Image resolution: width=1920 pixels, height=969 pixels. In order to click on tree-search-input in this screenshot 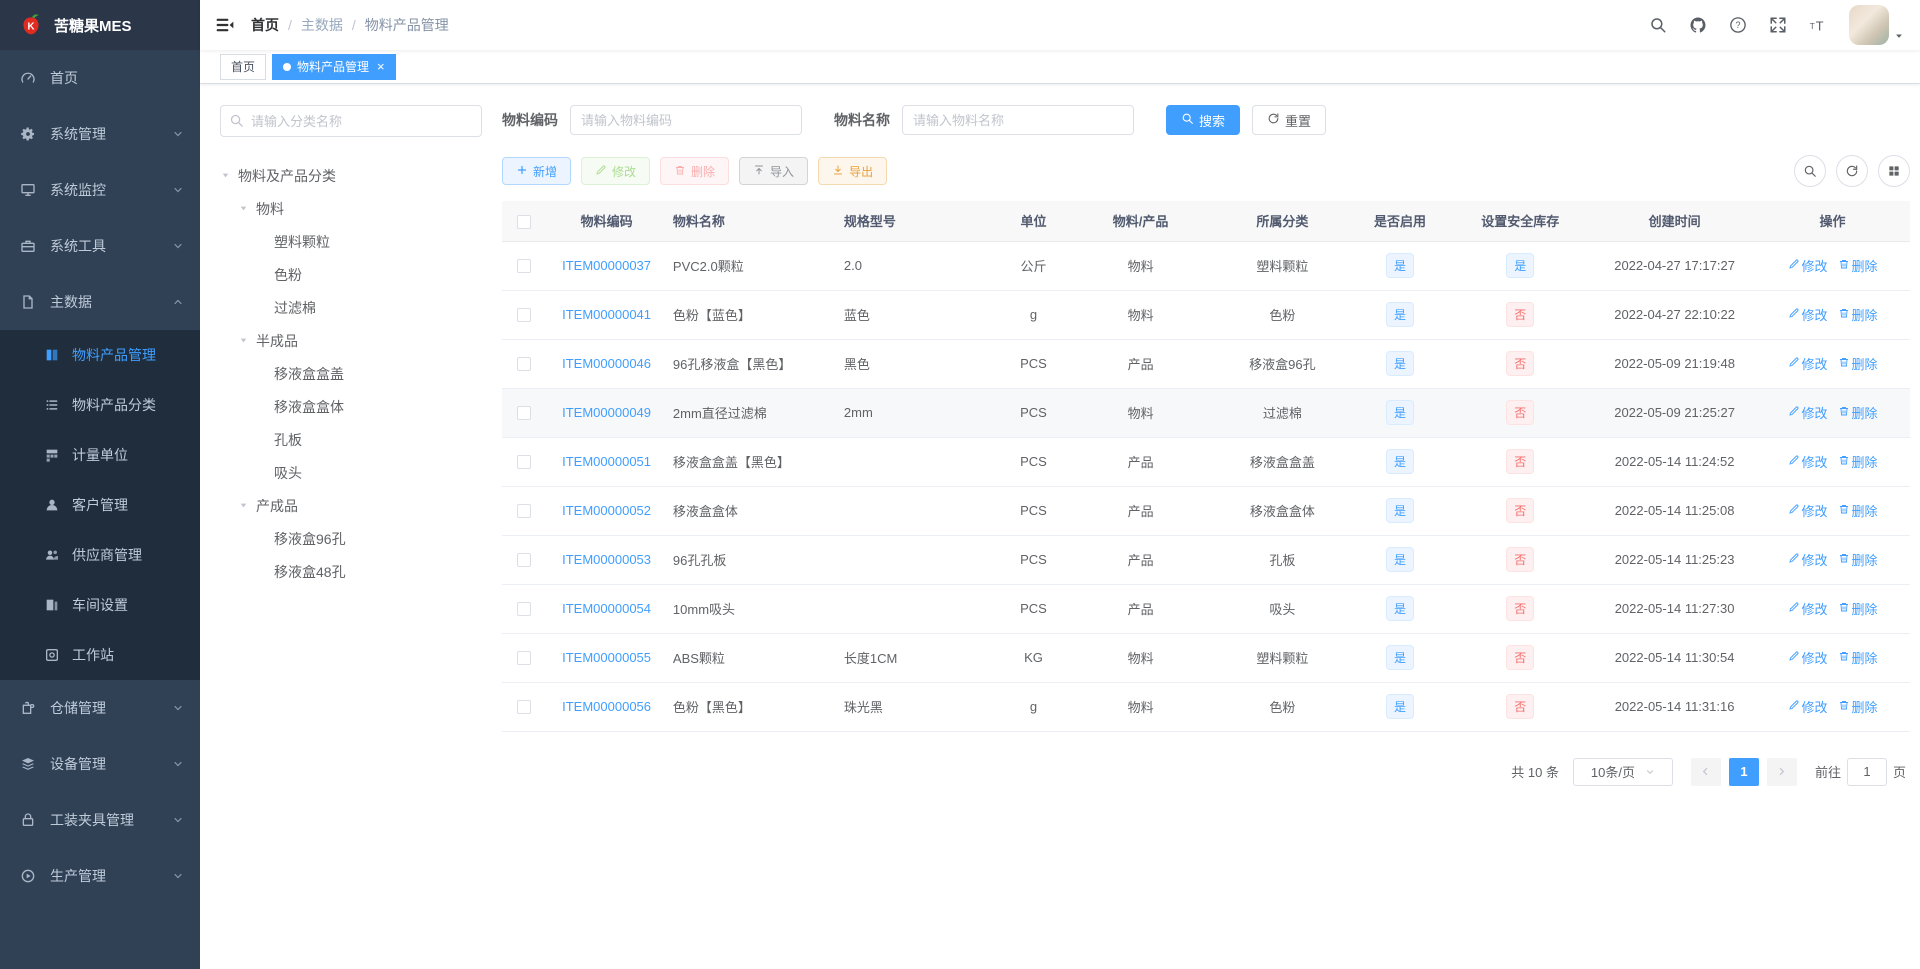, I will do `click(351, 121)`.